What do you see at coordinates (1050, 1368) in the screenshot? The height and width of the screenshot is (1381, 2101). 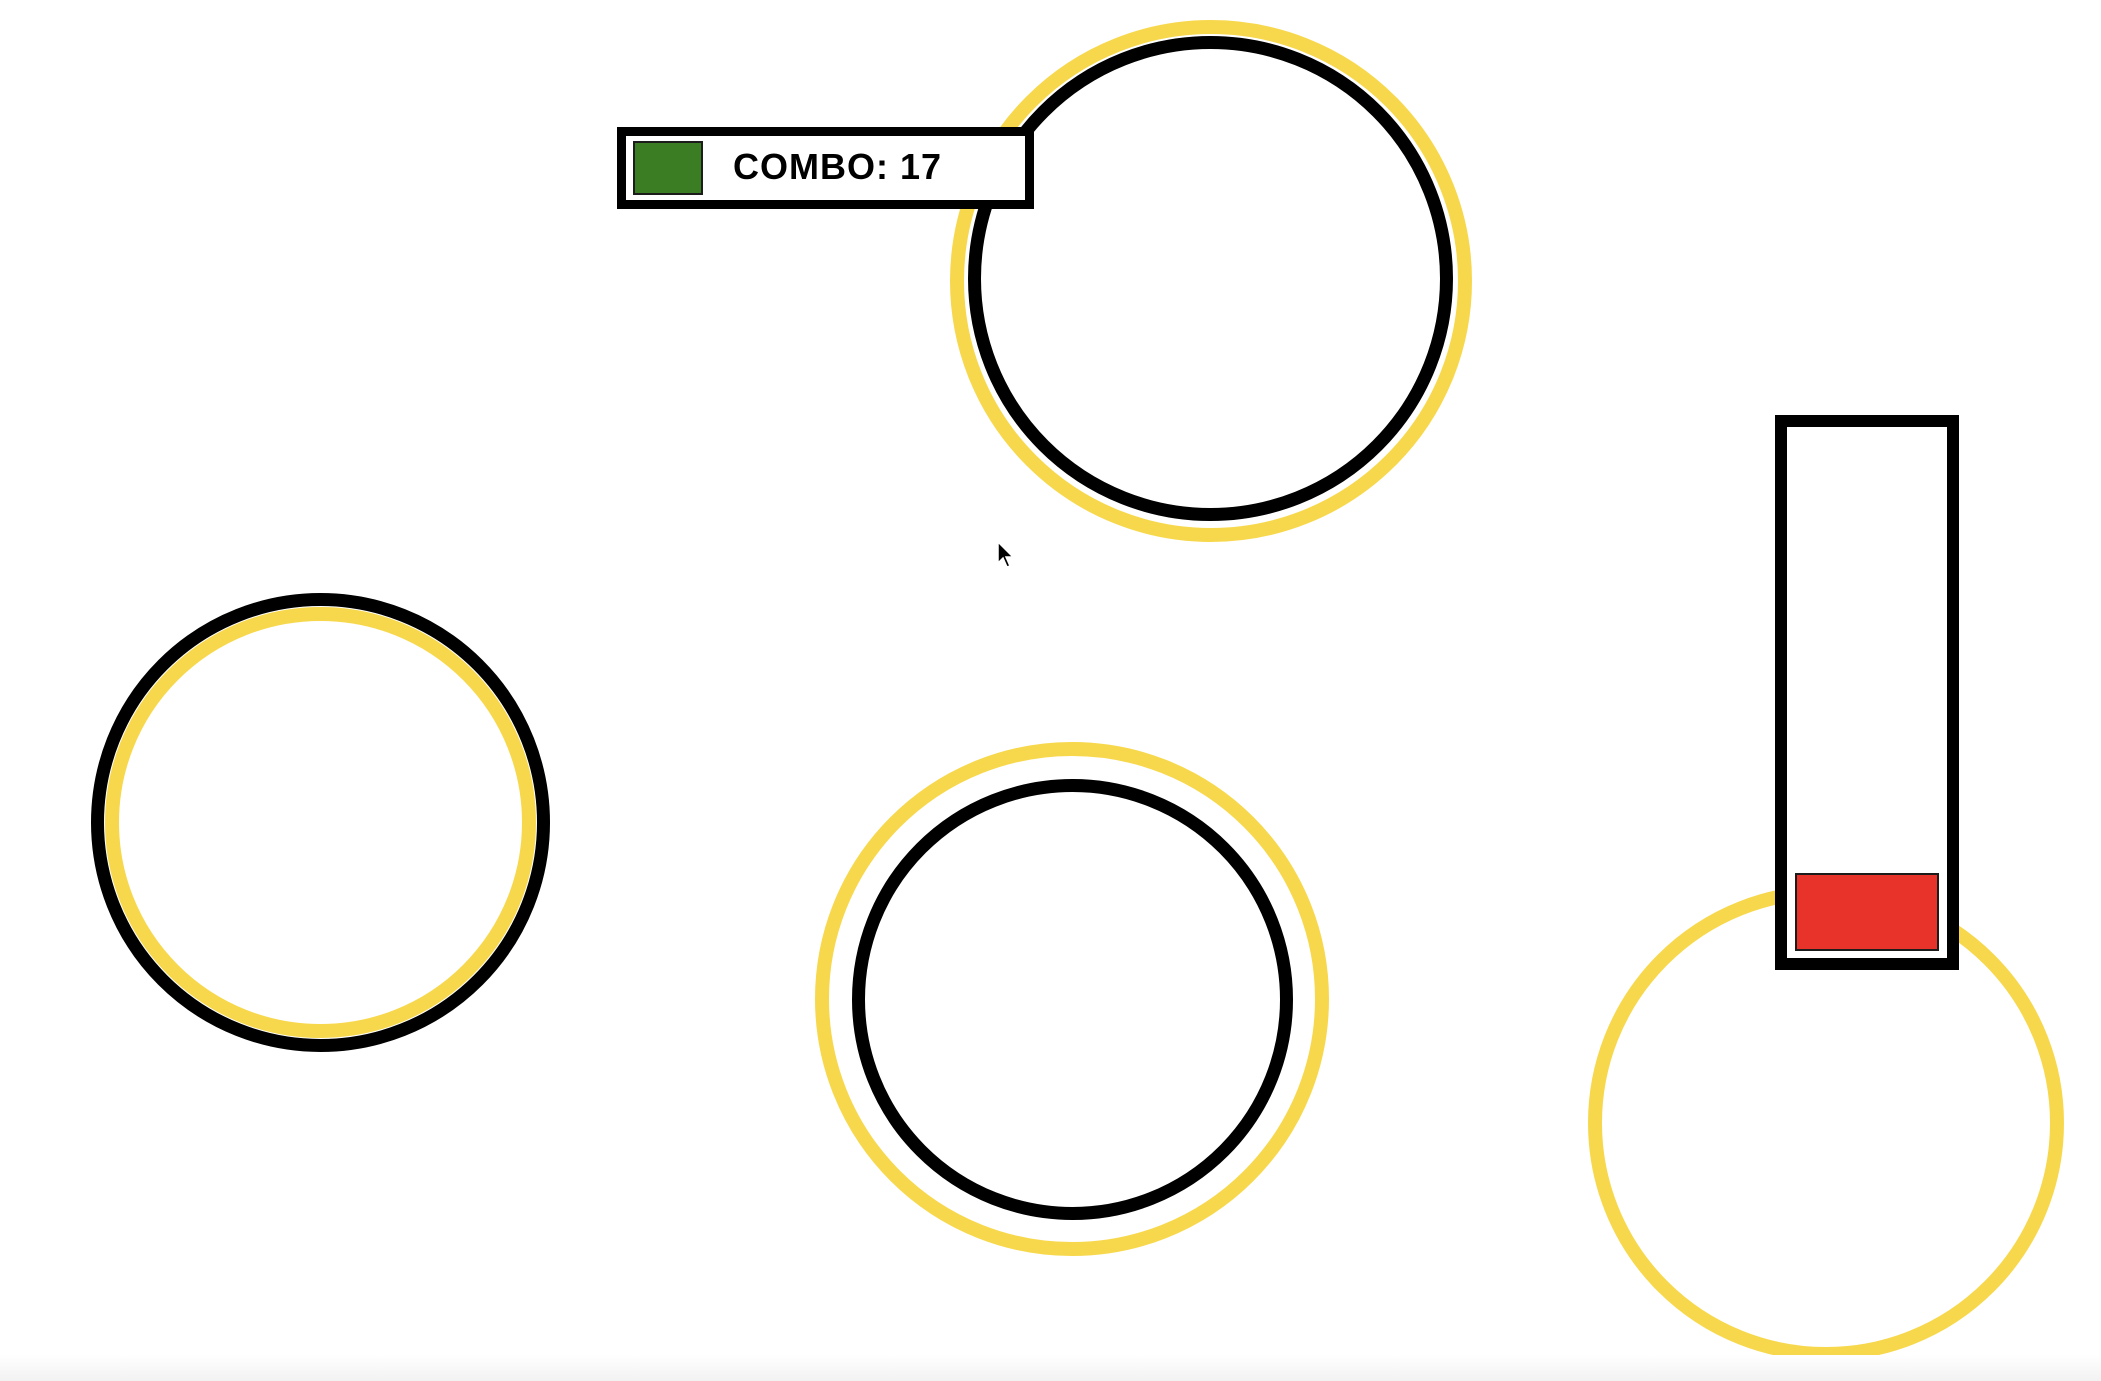 I see `bottom-edge` at bounding box center [1050, 1368].